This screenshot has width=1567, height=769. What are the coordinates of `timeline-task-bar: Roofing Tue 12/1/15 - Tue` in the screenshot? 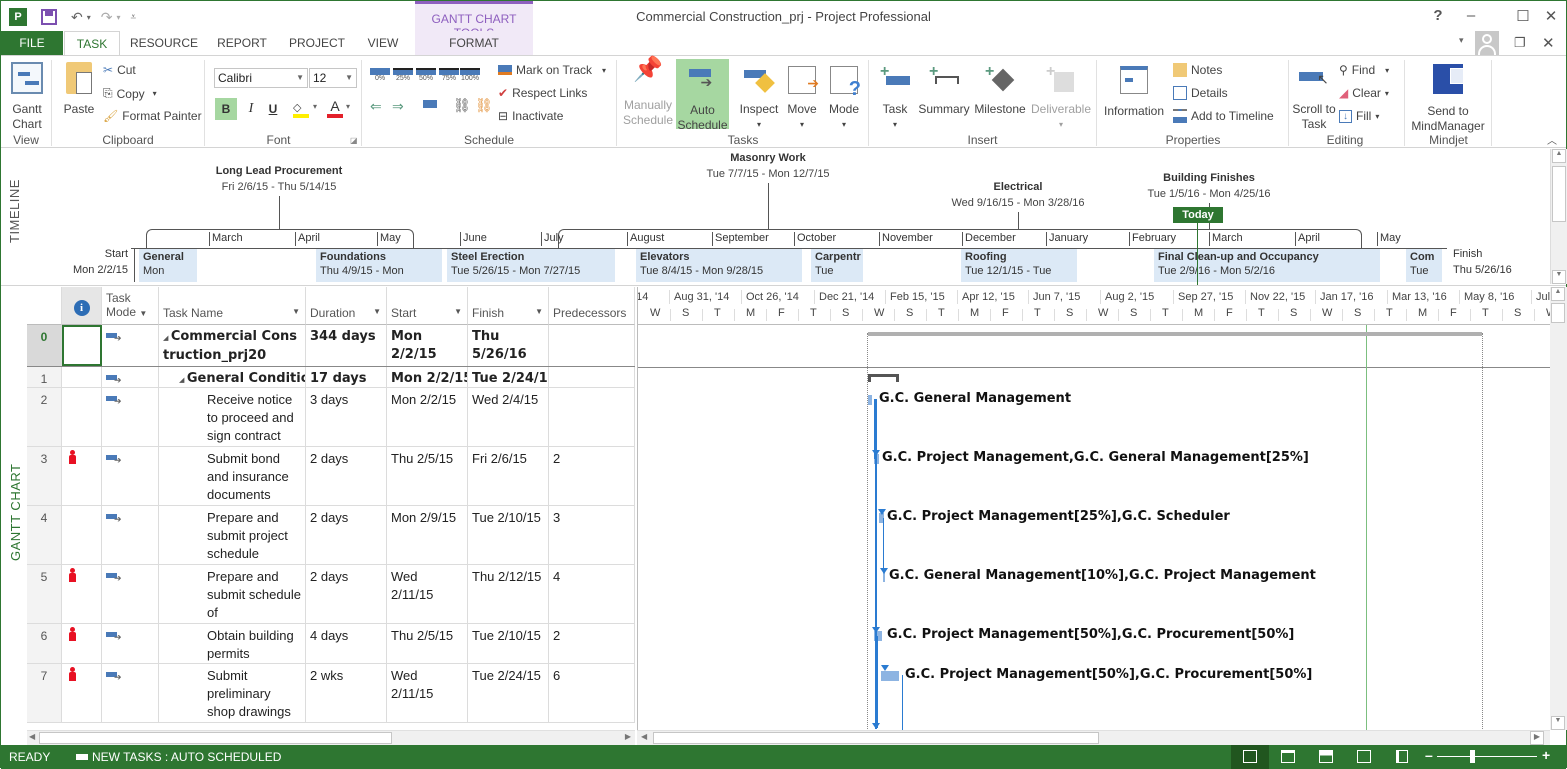 It's located at (1019, 265).